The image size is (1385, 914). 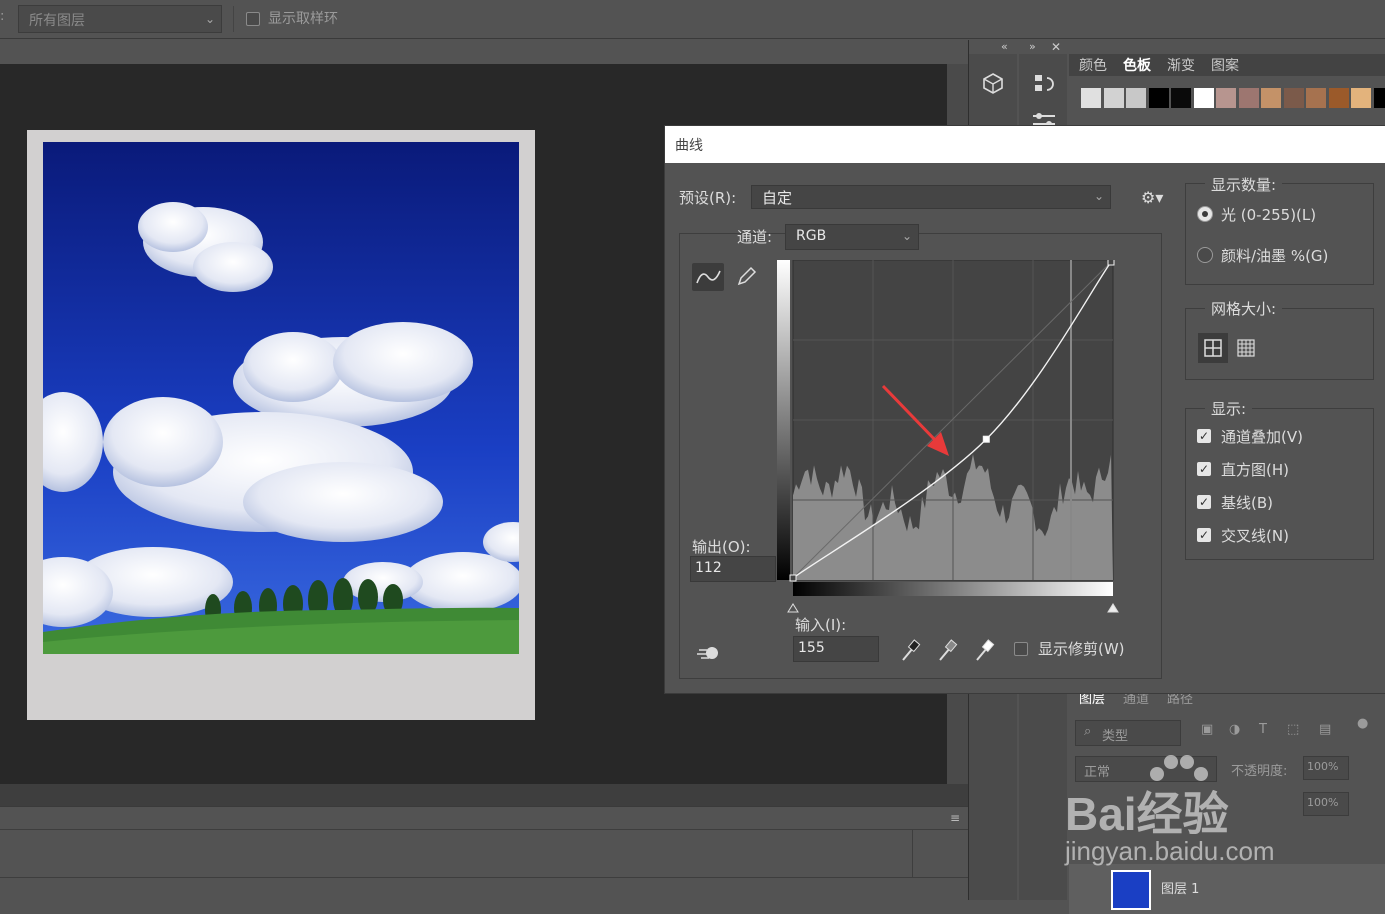 I want to click on light-radio, so click(x=1205, y=214).